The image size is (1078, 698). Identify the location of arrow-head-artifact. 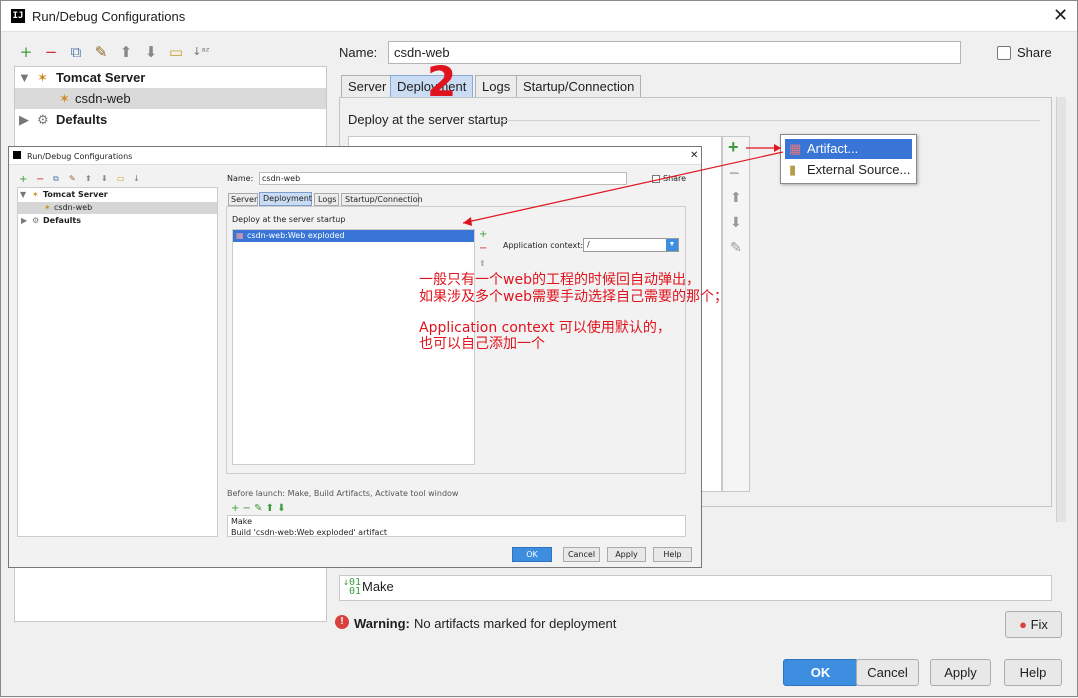
(777, 148).